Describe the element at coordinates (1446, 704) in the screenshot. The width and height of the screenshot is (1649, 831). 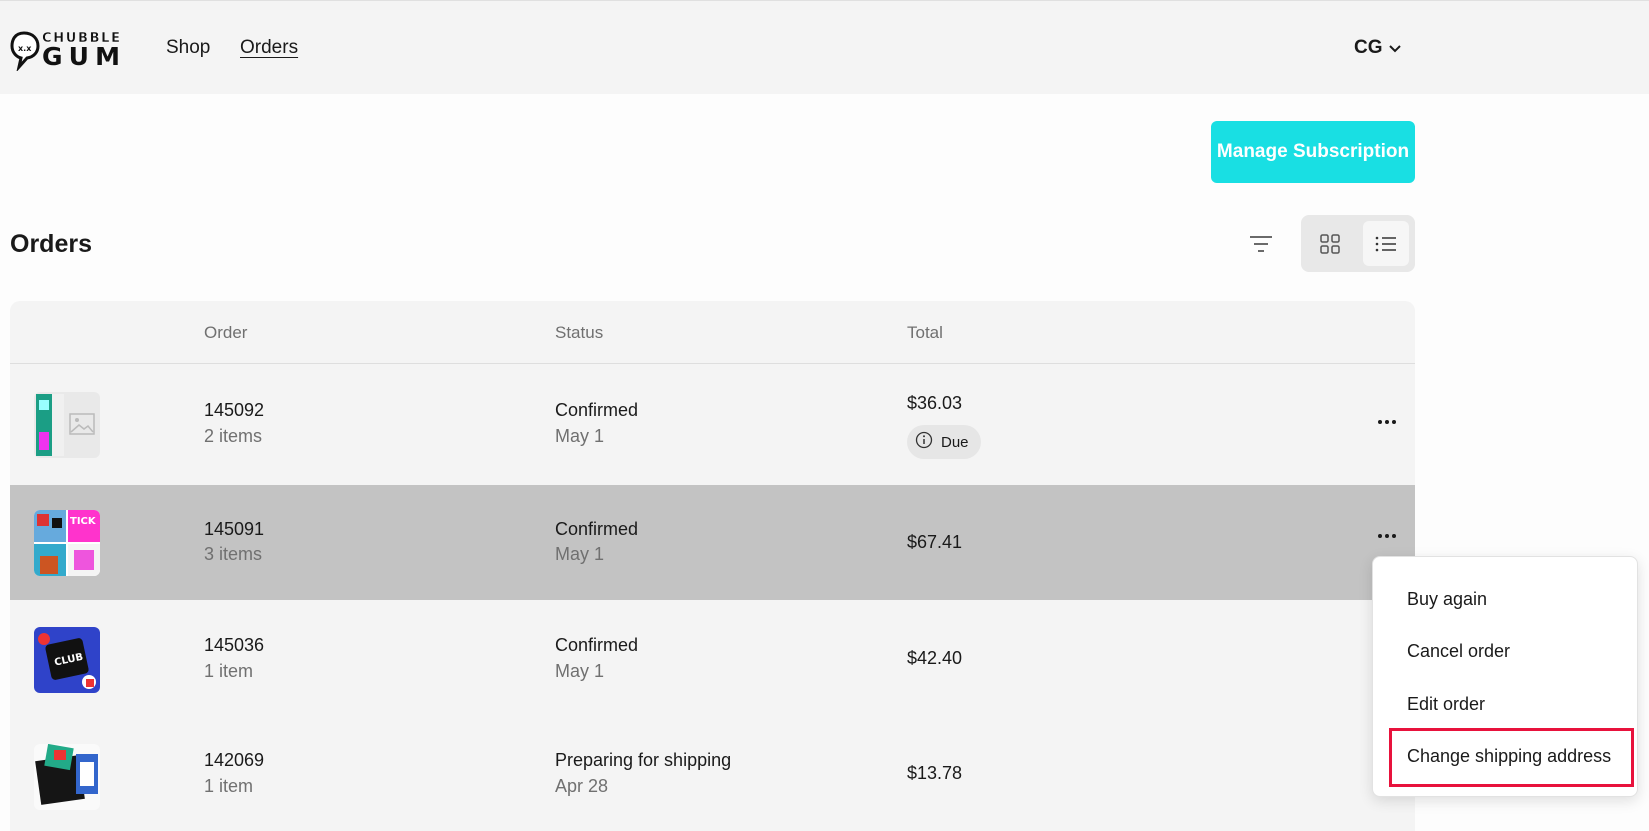
I see `menu-item-edit-order: Edit order` at that location.